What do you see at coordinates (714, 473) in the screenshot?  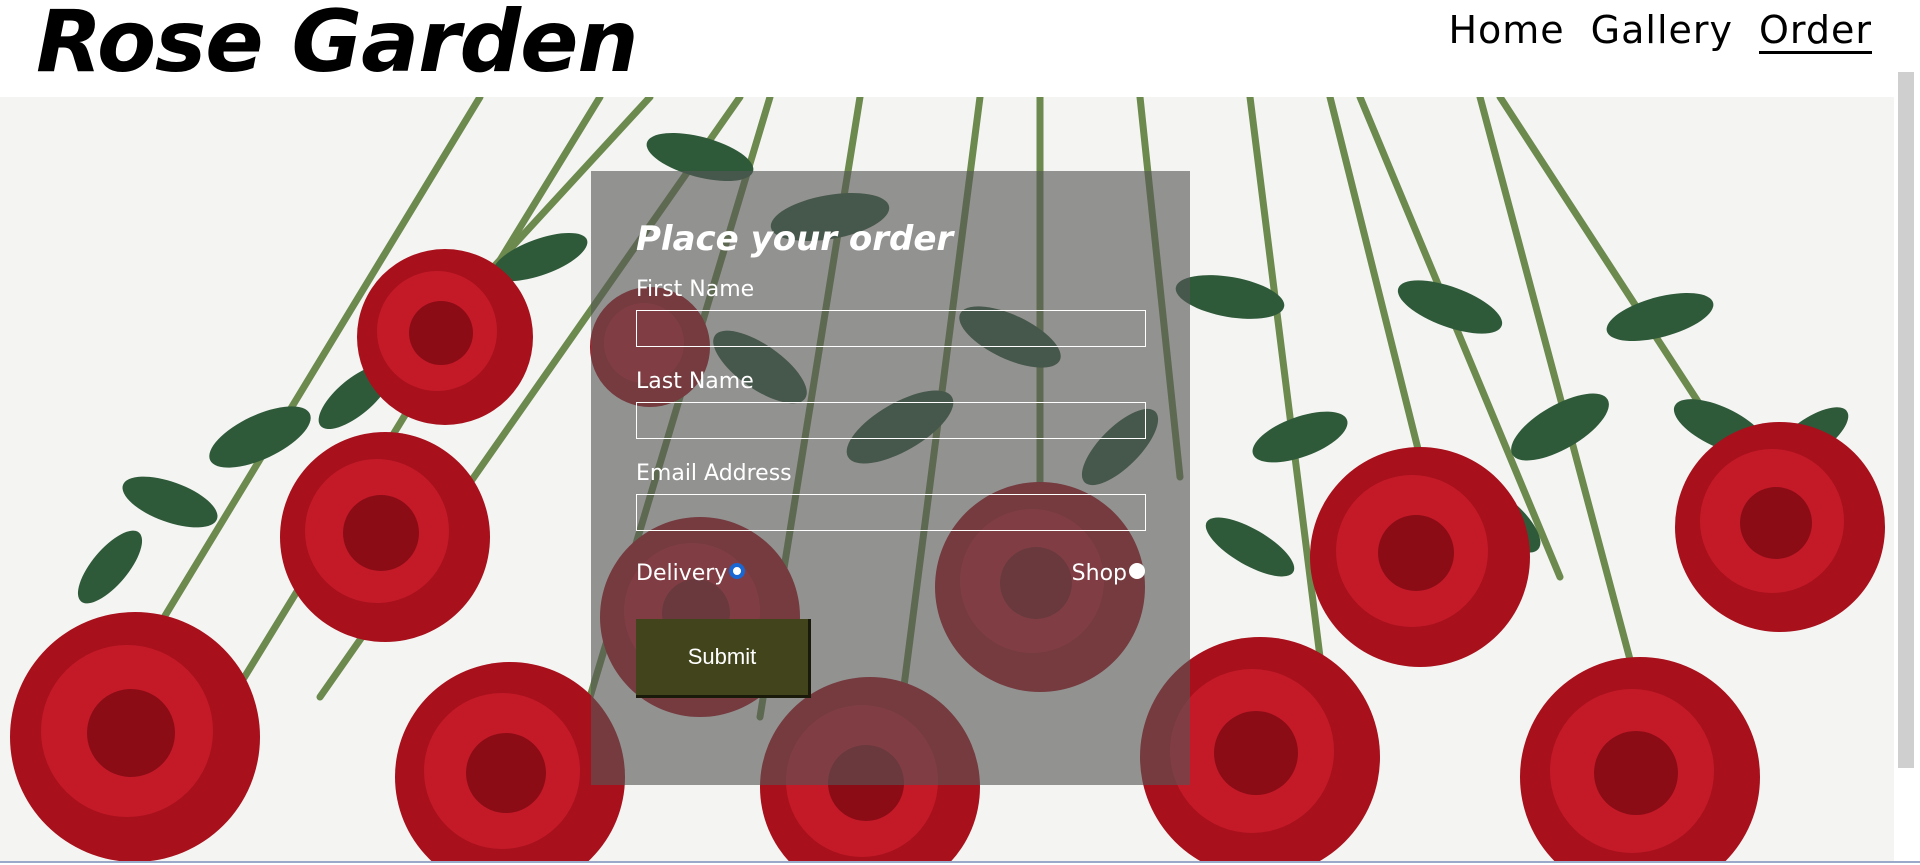 I see `email-address-label: Email Address` at bounding box center [714, 473].